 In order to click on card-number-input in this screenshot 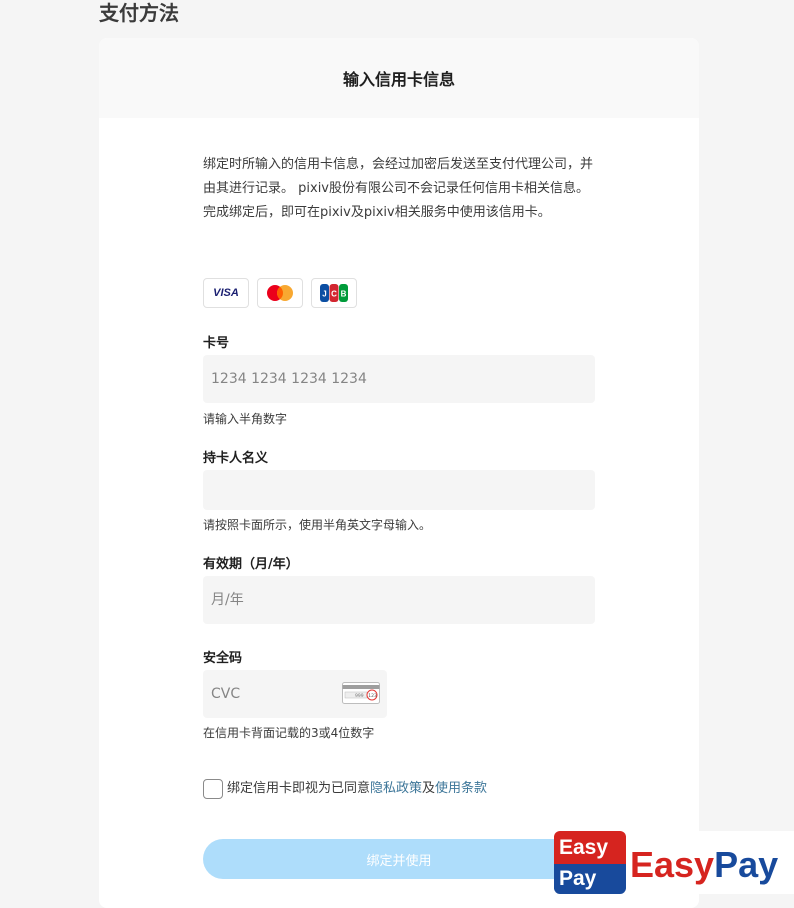, I will do `click(399, 379)`.